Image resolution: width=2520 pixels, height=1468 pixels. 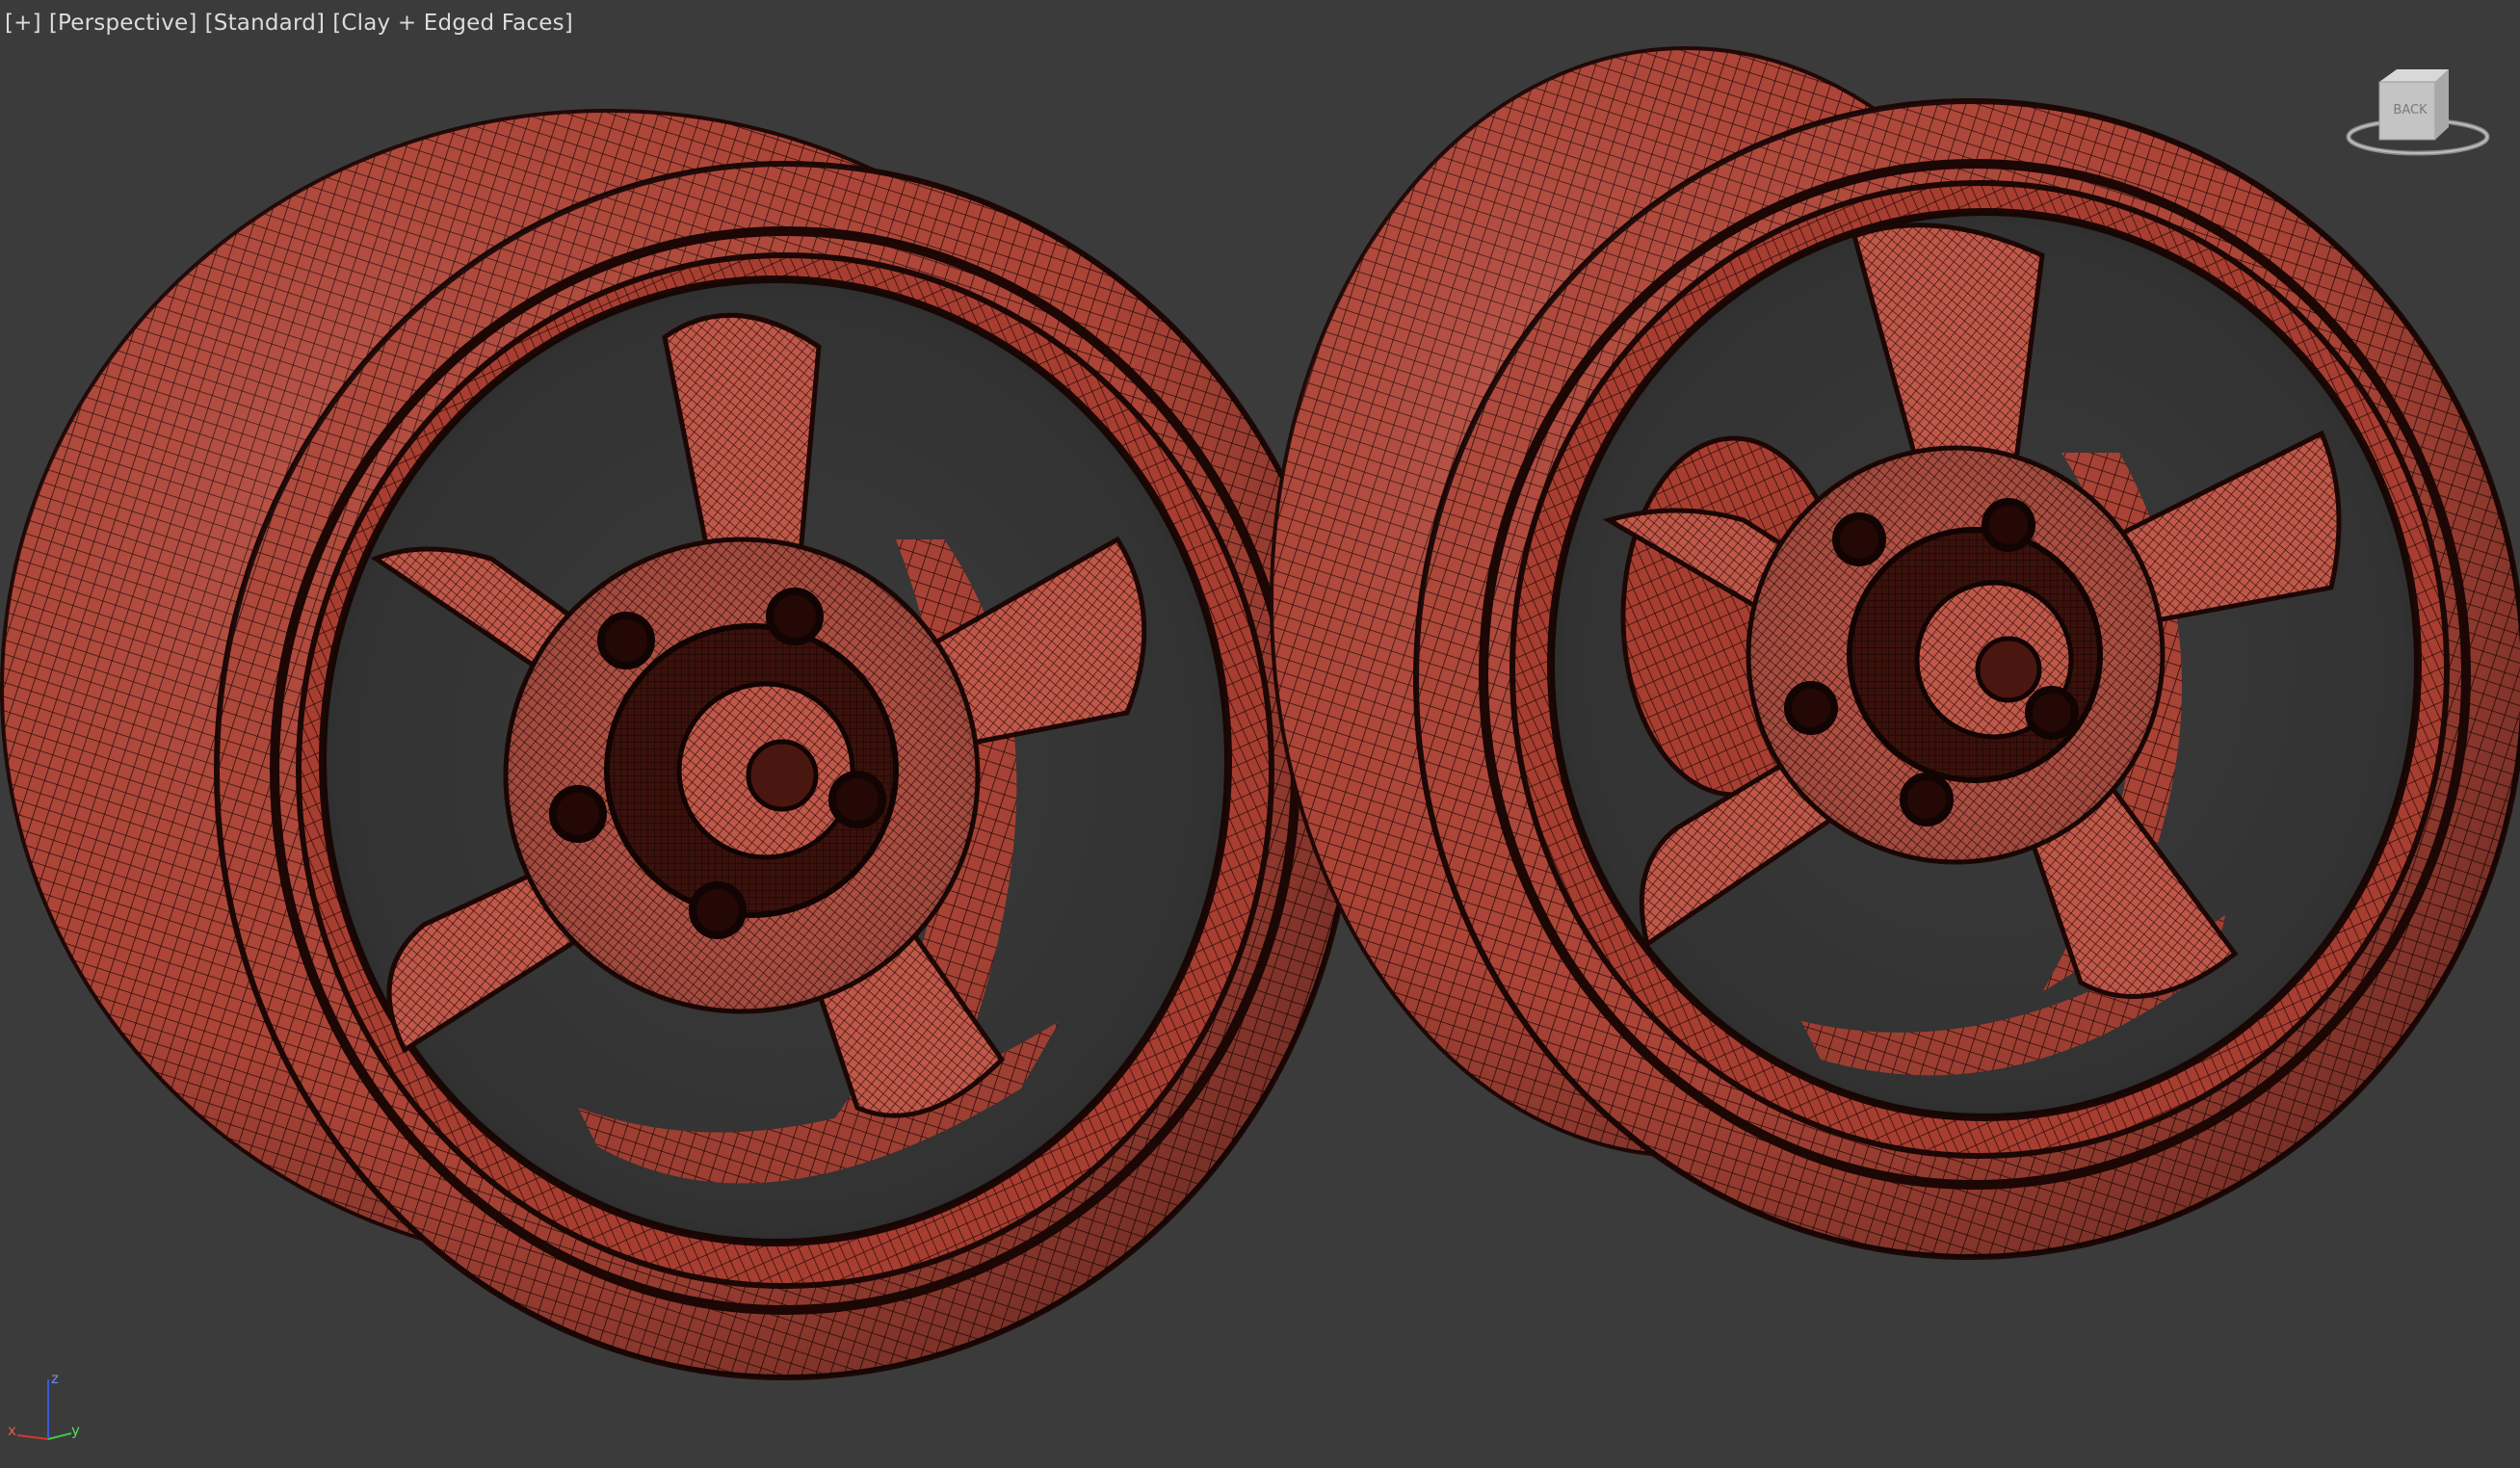 I want to click on viewcube-face-label: BACK, so click(x=2410, y=110).